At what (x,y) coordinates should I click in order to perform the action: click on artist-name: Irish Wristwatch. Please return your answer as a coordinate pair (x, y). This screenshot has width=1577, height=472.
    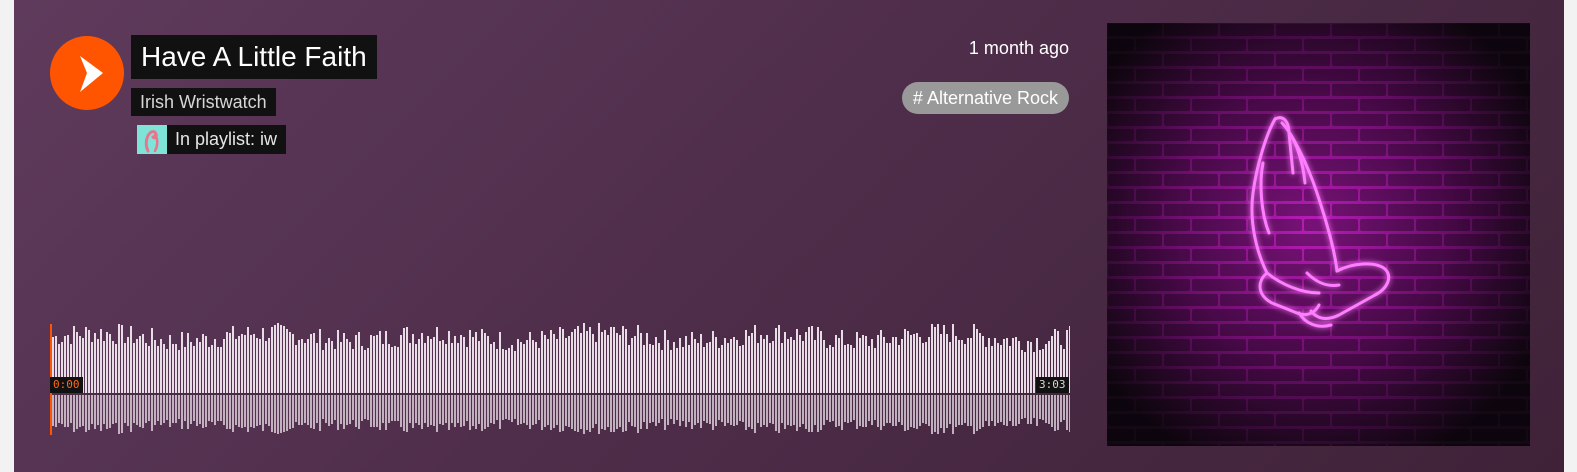
    Looking at the image, I should click on (203, 102).